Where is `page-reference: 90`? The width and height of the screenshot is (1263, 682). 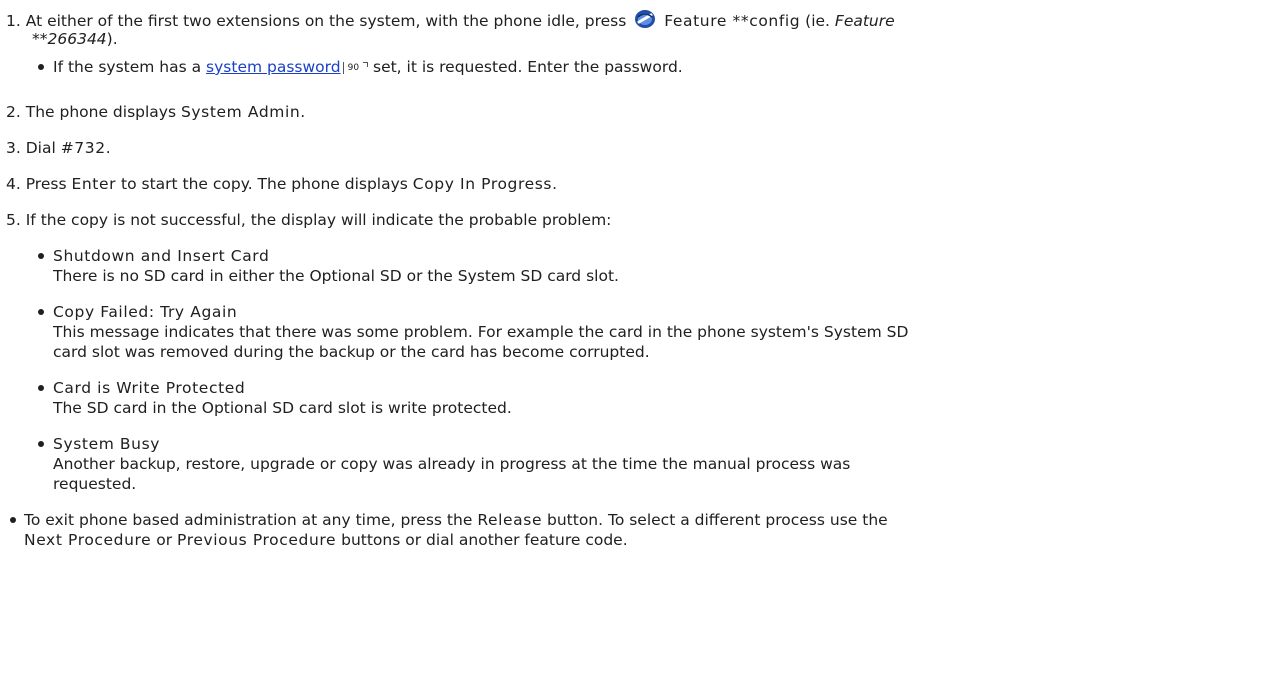 page-reference: 90 is located at coordinates (355, 68).